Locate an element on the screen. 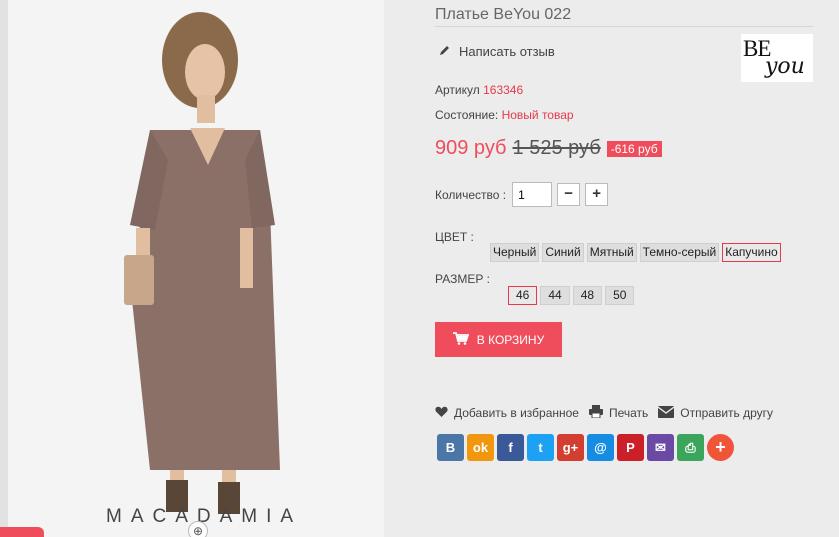 This screenshot has height=537, width=839. send-to-friend-link: Отправить другу is located at coordinates (715, 413).